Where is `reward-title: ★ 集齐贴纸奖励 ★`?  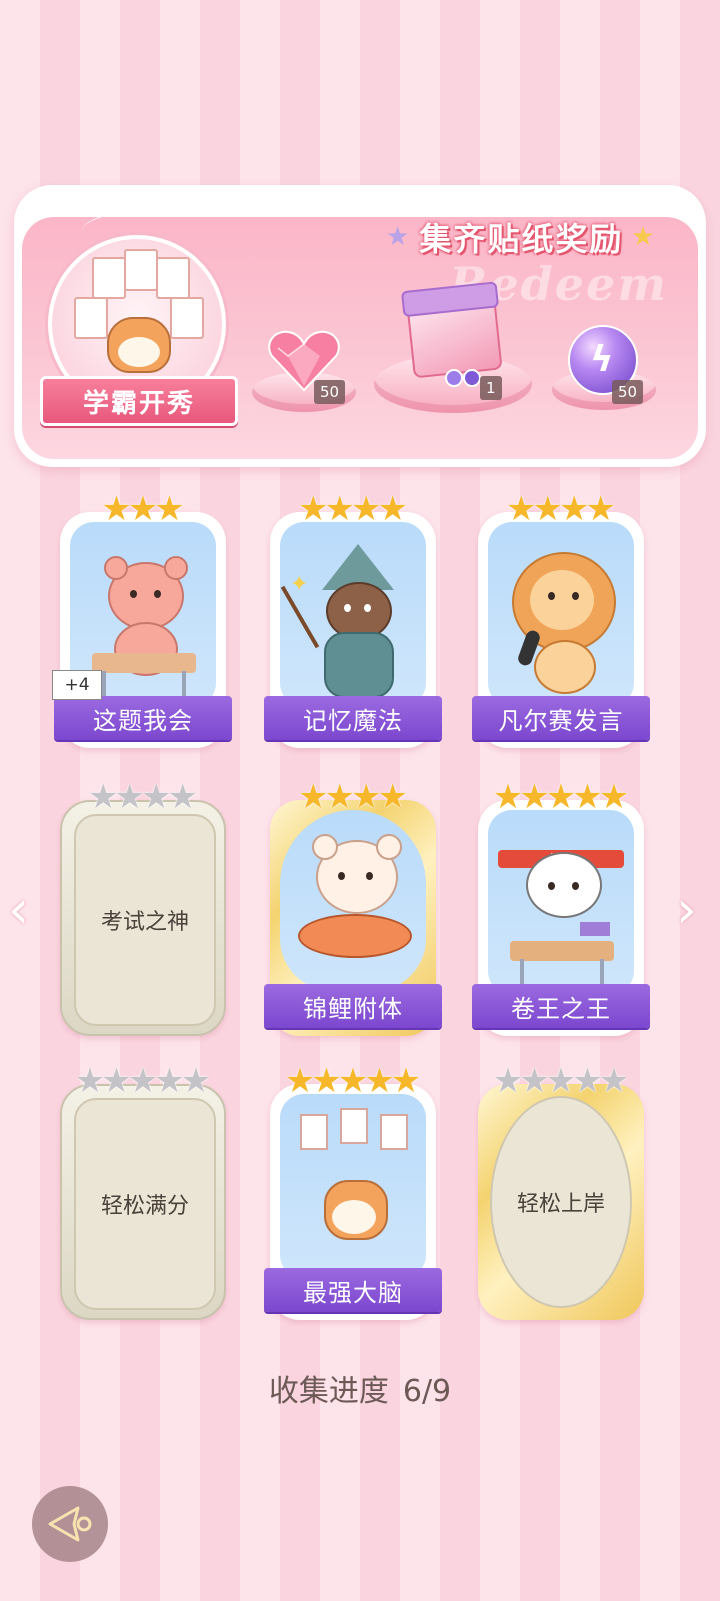
reward-title: ★ 集齐贴纸奖励 ★ is located at coordinates (521, 237).